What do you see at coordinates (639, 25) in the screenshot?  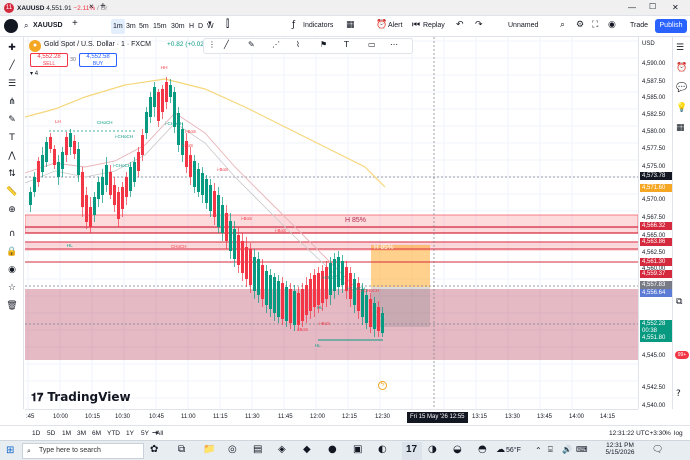 I see `trade-button: Trade` at bounding box center [639, 25].